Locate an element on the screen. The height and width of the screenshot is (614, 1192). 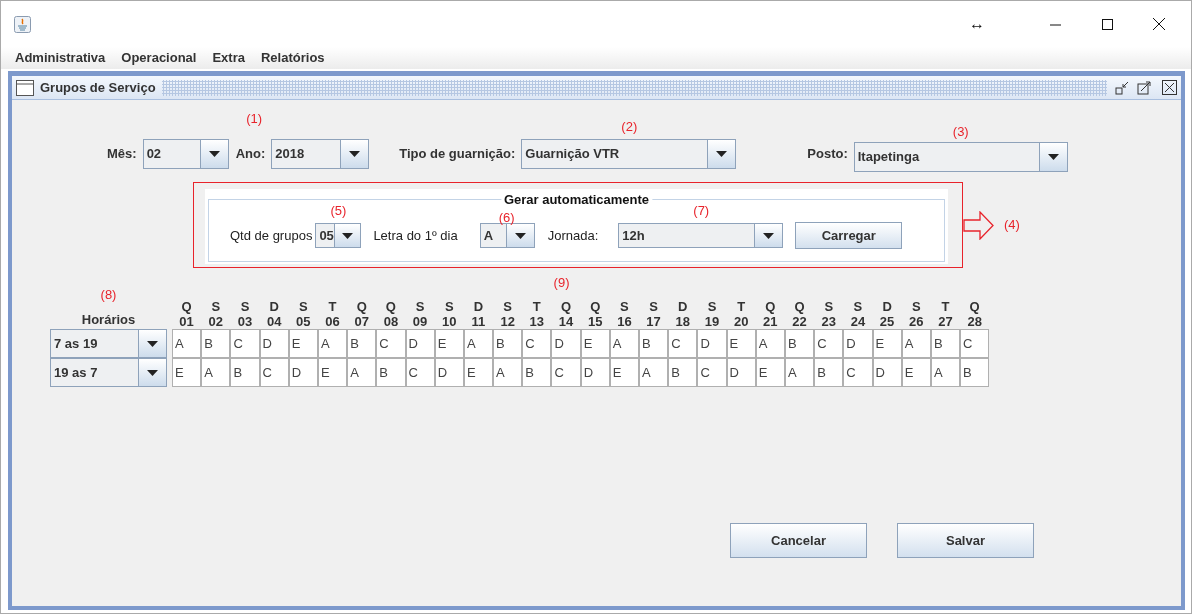
day-number: 16 is located at coordinates (624, 321).